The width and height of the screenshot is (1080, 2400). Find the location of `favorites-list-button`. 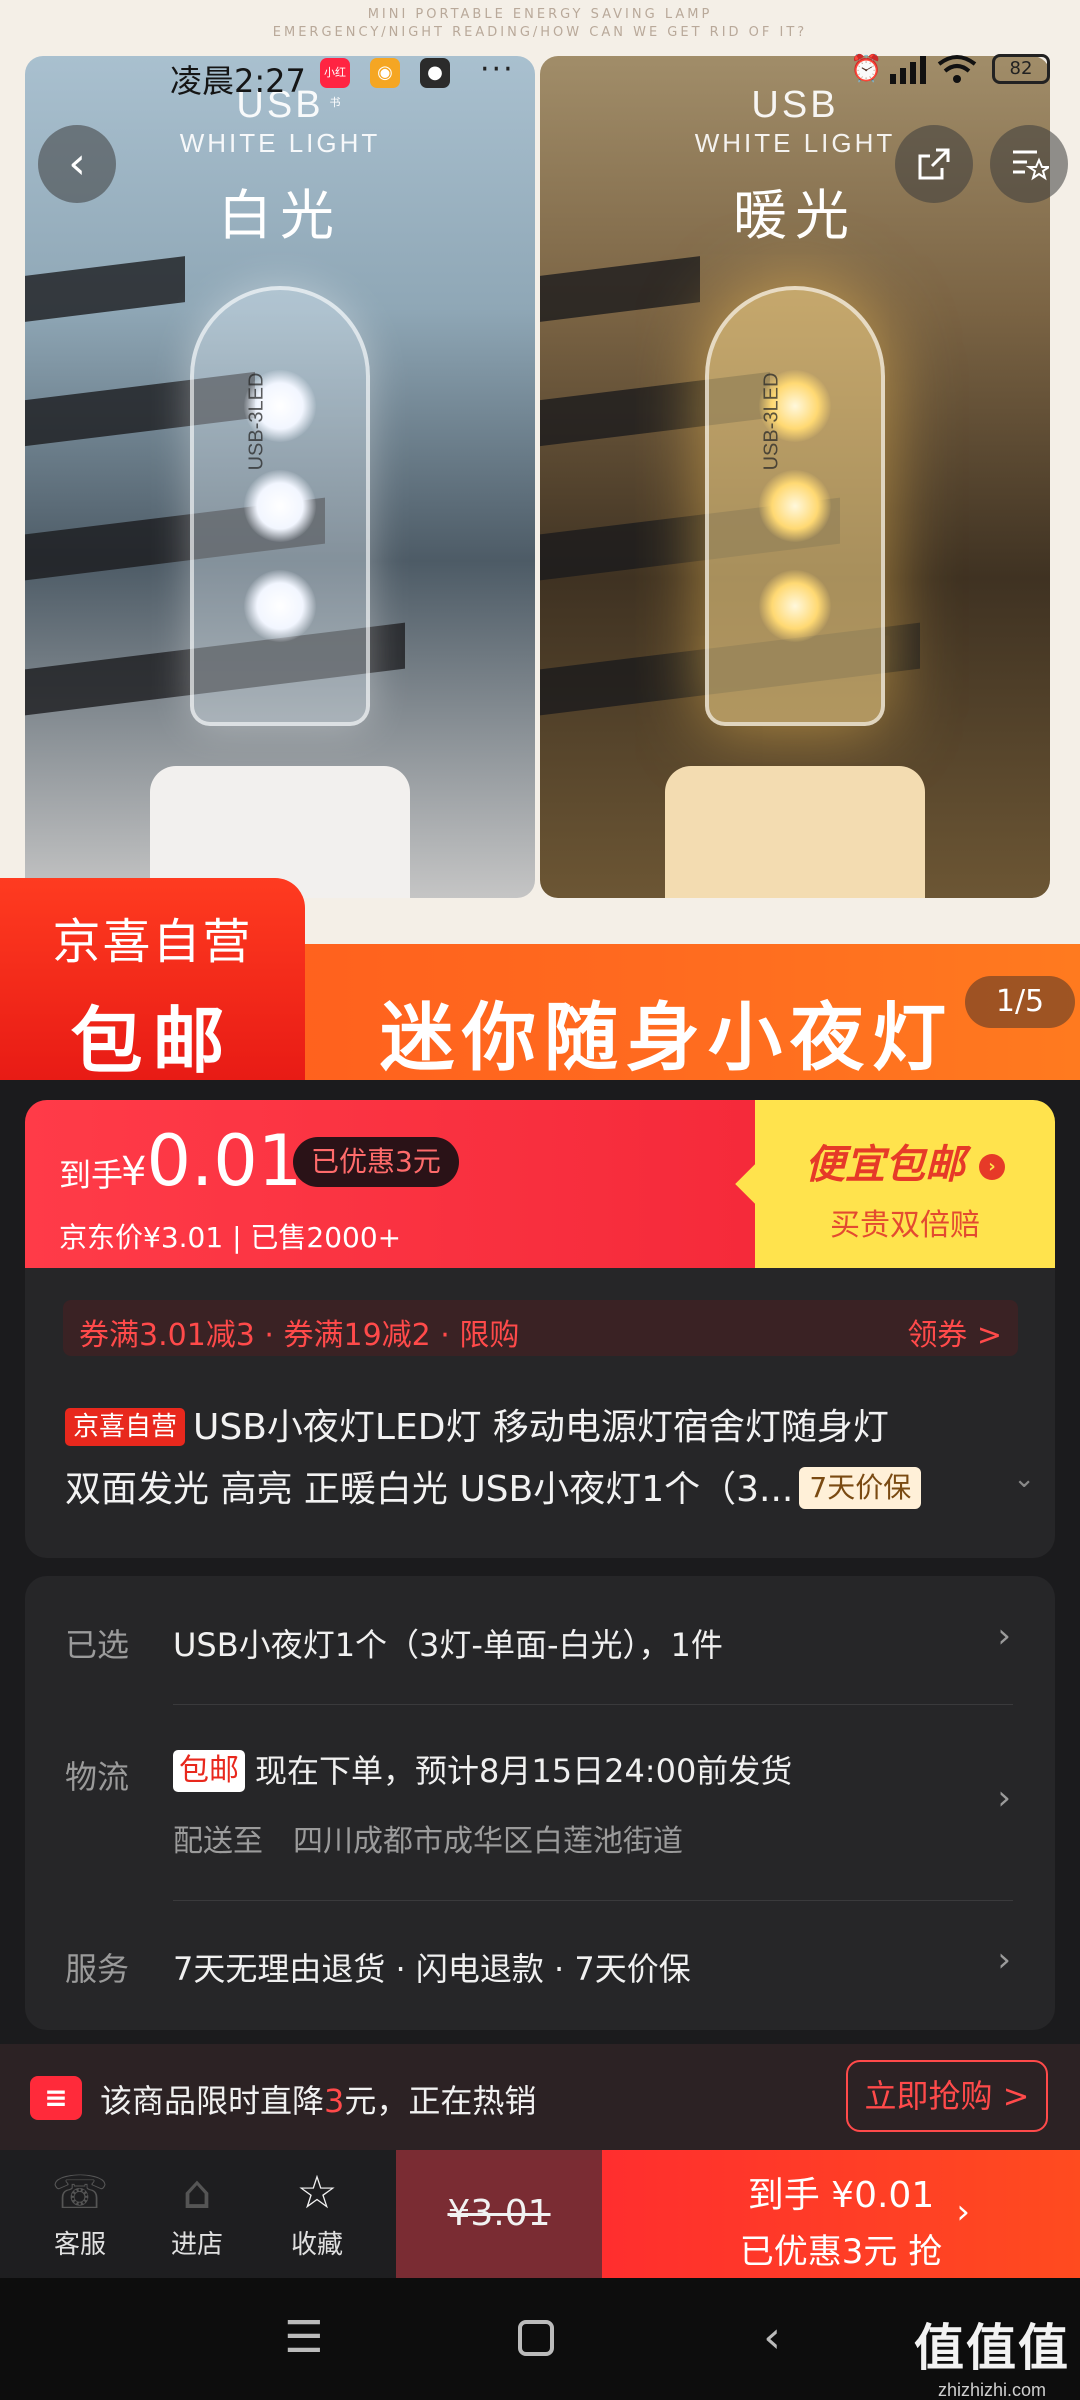

favorites-list-button is located at coordinates (1029, 164).